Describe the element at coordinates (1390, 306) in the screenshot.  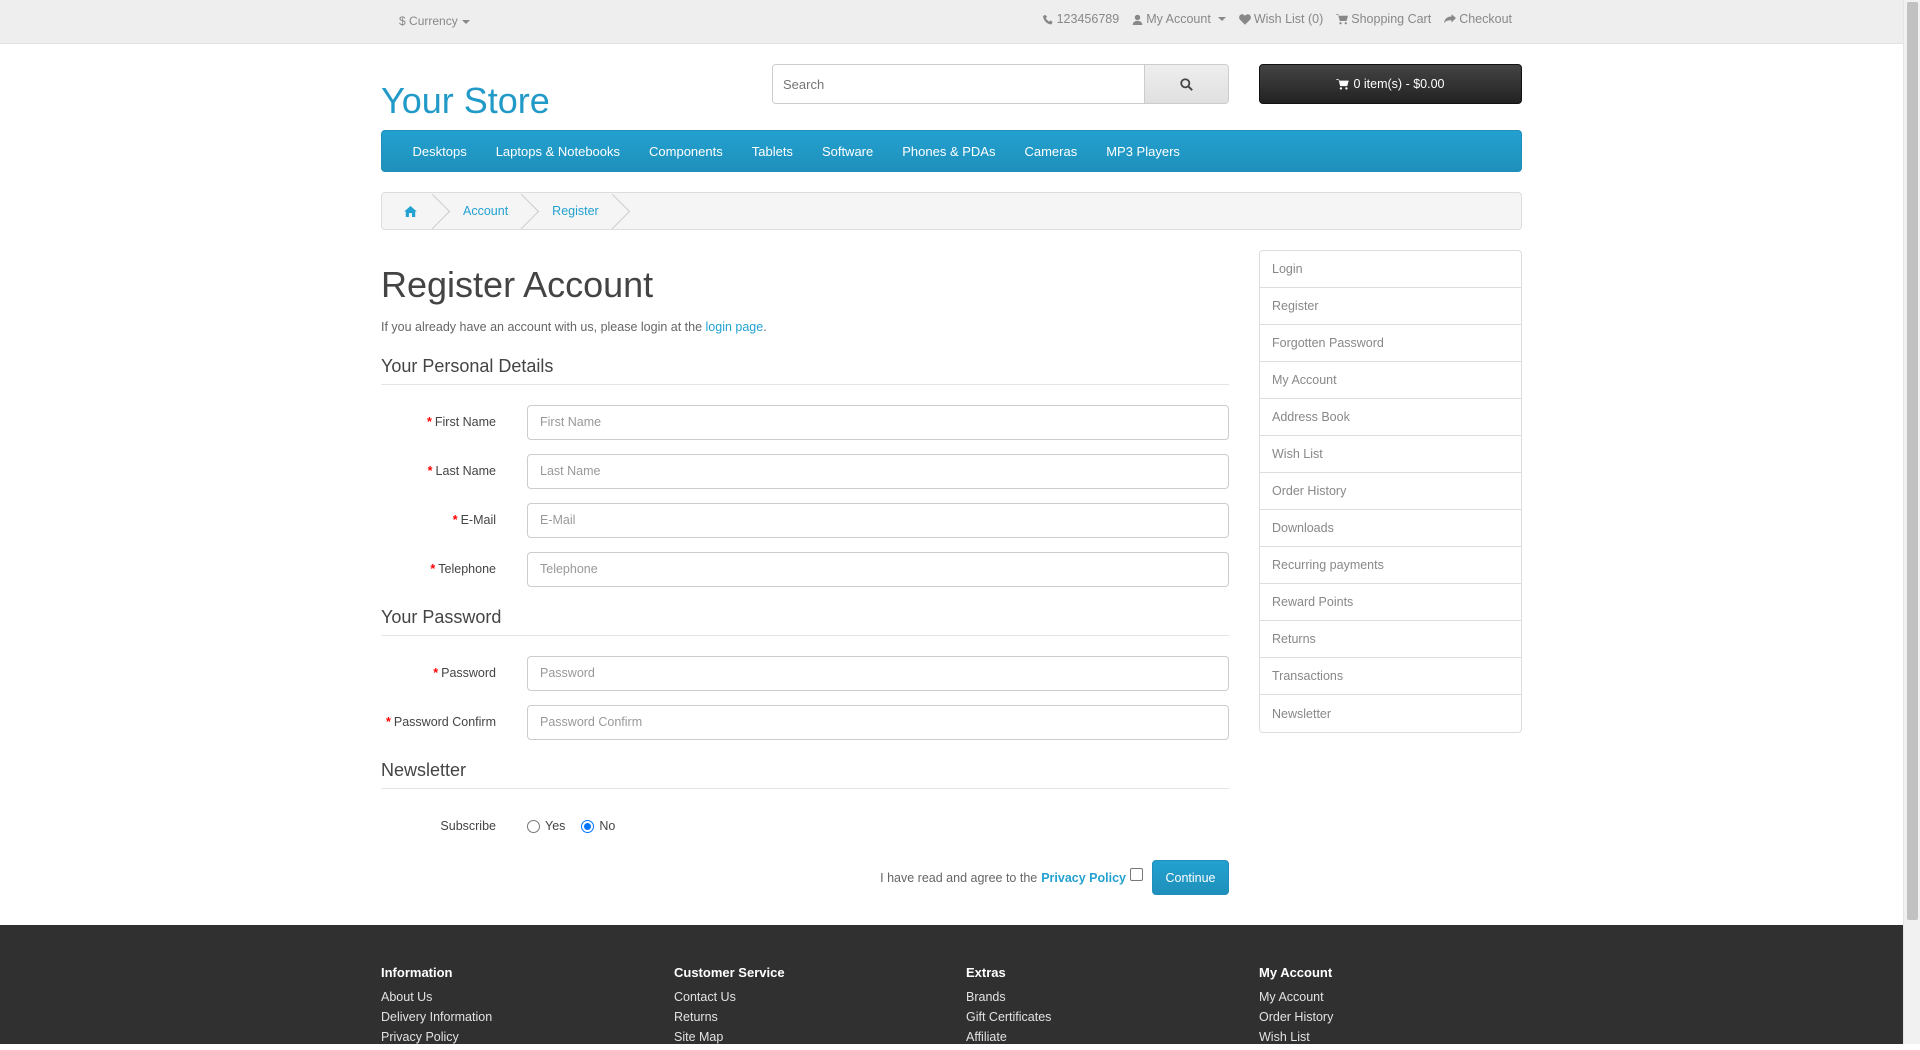
I see `sidebar-item-register: Register` at that location.